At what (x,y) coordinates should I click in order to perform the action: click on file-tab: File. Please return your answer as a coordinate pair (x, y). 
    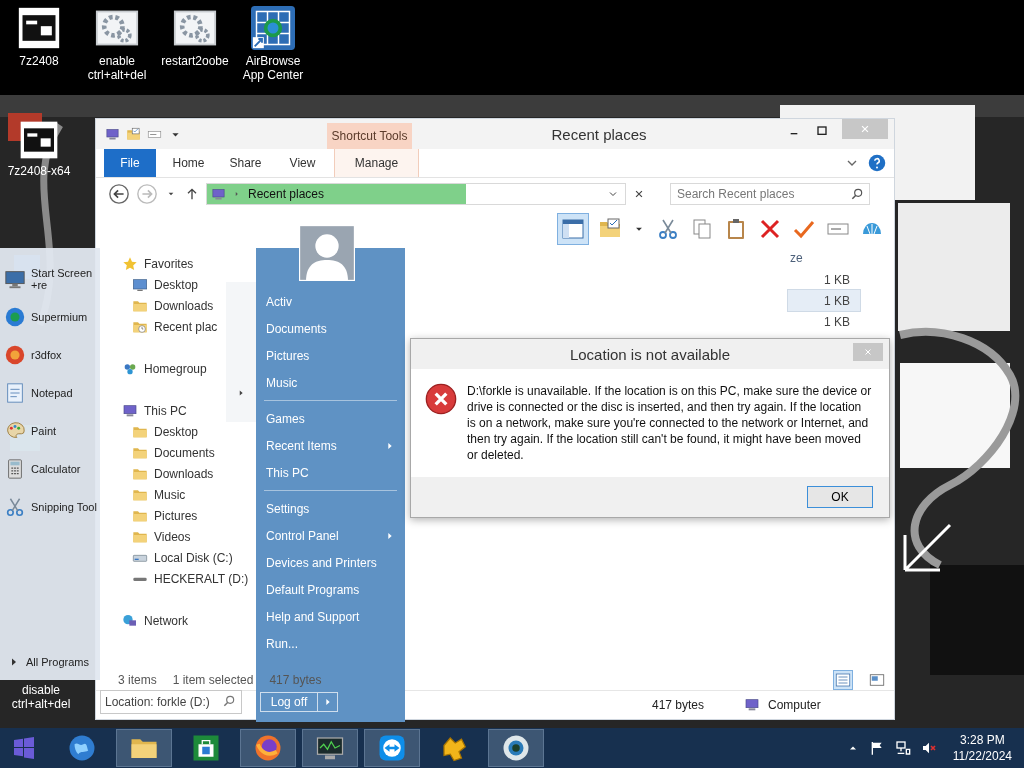
    Looking at the image, I should click on (130, 163).